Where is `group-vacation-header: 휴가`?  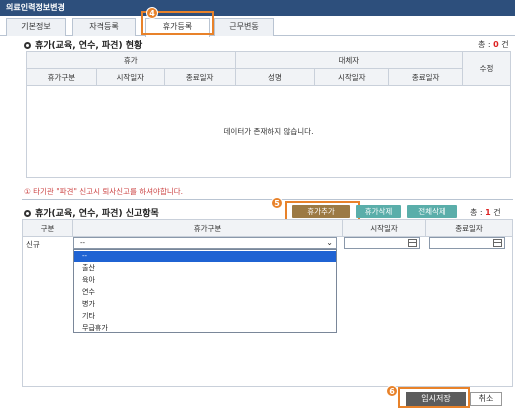
group-vacation-header: 휴가 is located at coordinates (131, 60).